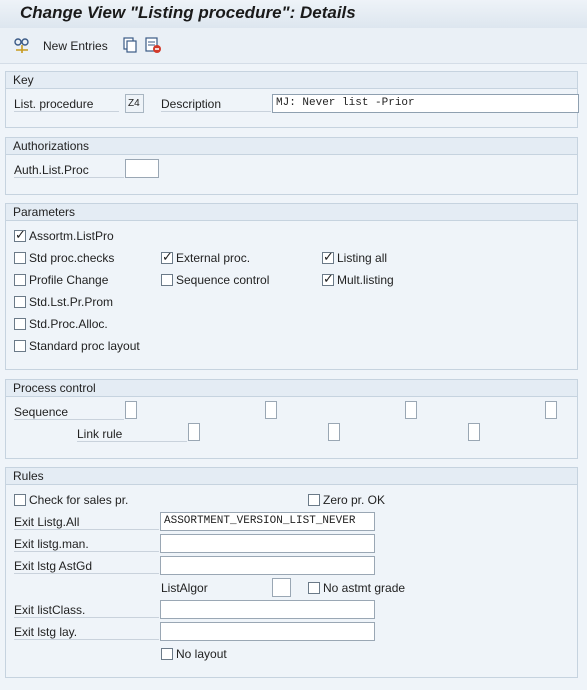  I want to click on exit-listg-all-field: ASSORTMENT_VERSION_LIST_NEVER, so click(267, 521).